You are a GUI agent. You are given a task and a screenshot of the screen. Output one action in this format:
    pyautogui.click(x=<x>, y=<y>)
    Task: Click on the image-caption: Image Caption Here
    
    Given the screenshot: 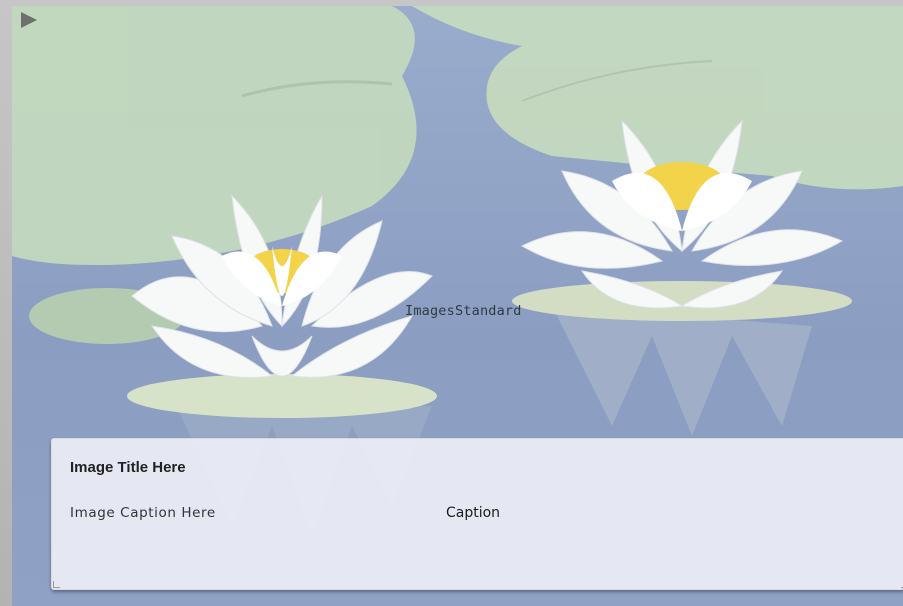 What is the action you would take?
    pyautogui.click(x=143, y=513)
    